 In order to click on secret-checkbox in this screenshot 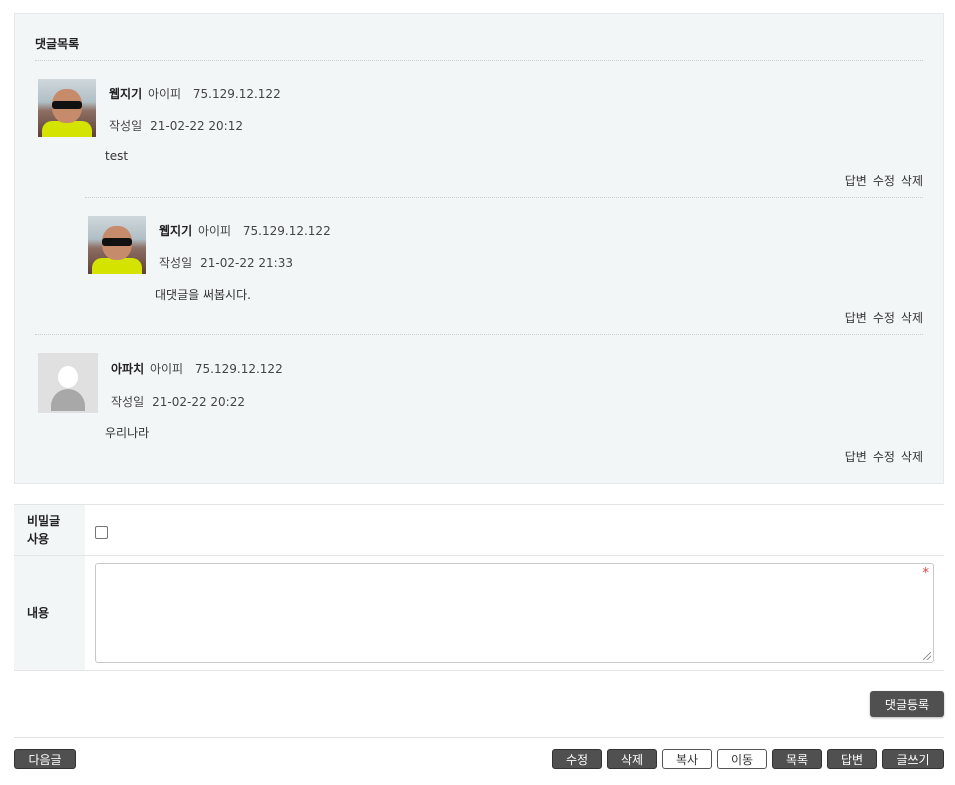, I will do `click(101, 532)`.